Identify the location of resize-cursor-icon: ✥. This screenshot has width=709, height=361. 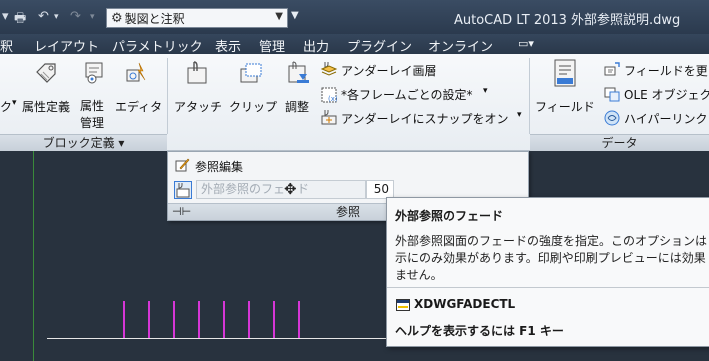
(290, 189).